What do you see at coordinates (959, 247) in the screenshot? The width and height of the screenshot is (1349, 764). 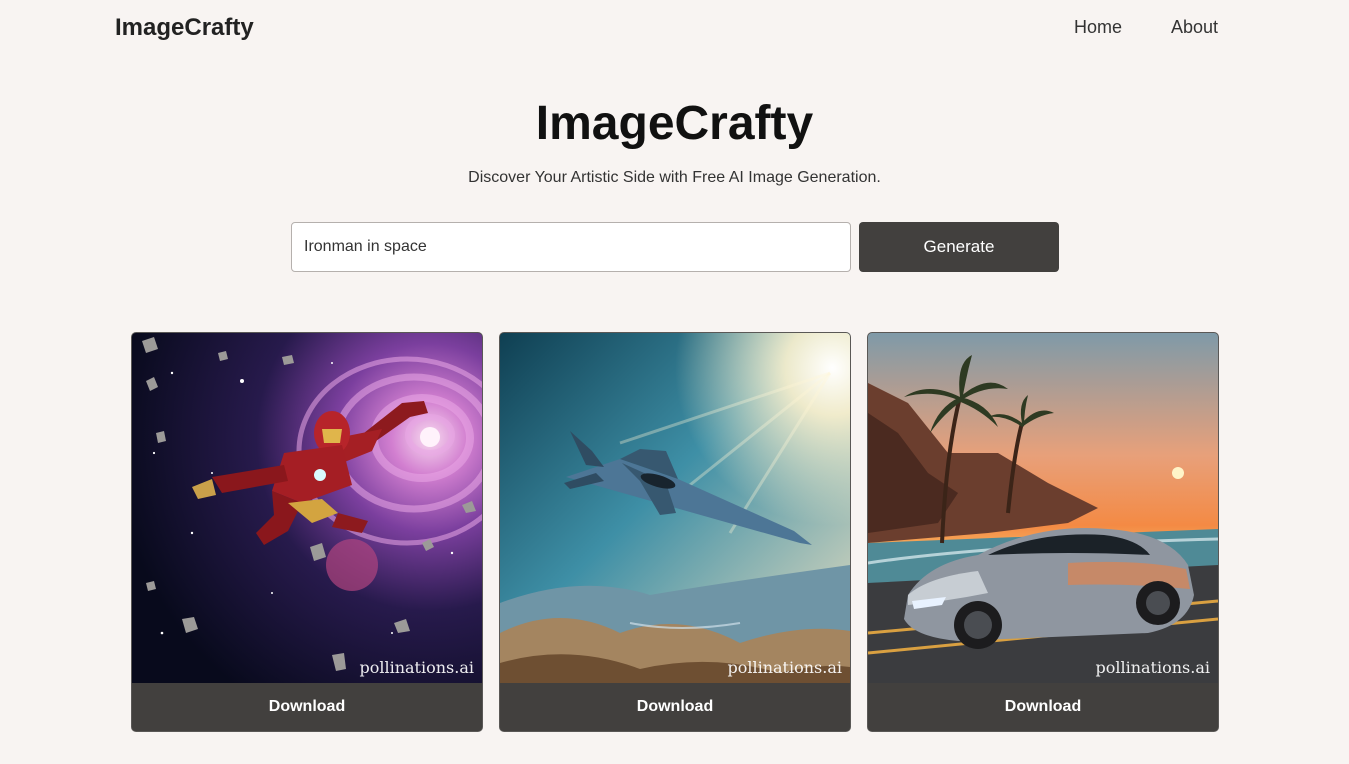 I see `generate-button: Generate` at bounding box center [959, 247].